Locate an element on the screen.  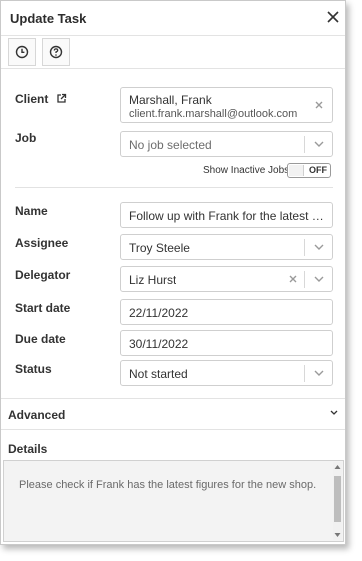
close-button is located at coordinates (333, 17).